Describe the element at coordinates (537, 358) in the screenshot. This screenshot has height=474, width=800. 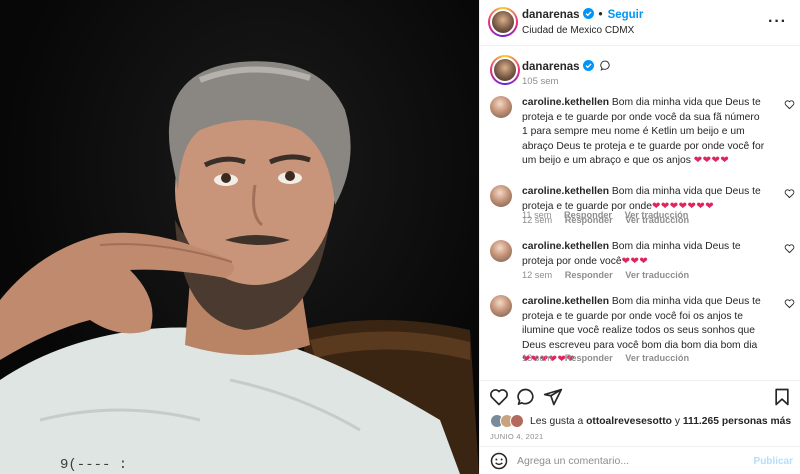
I see `comment-timestamp: 13 sem` at that location.